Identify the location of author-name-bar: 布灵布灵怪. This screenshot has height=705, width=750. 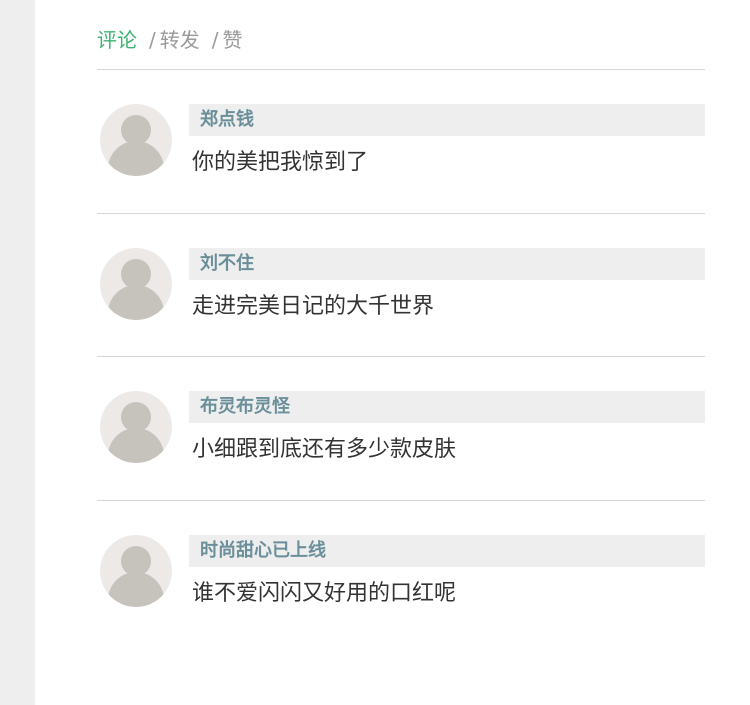
(447, 407).